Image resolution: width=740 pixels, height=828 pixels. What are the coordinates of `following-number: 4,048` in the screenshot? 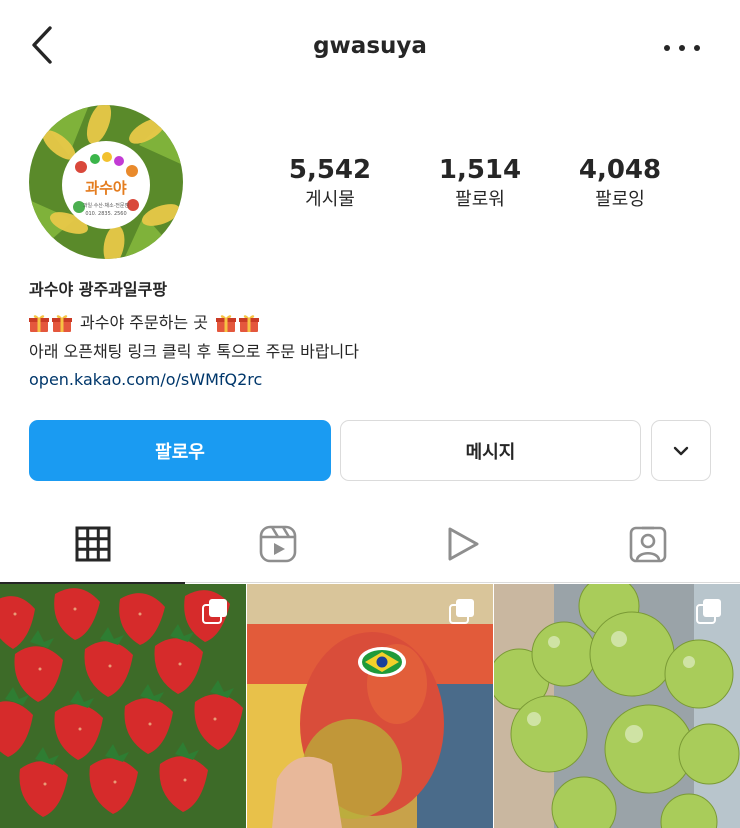 It's located at (620, 170).